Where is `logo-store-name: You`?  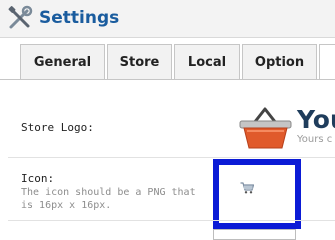 logo-store-name: You is located at coordinates (316, 119).